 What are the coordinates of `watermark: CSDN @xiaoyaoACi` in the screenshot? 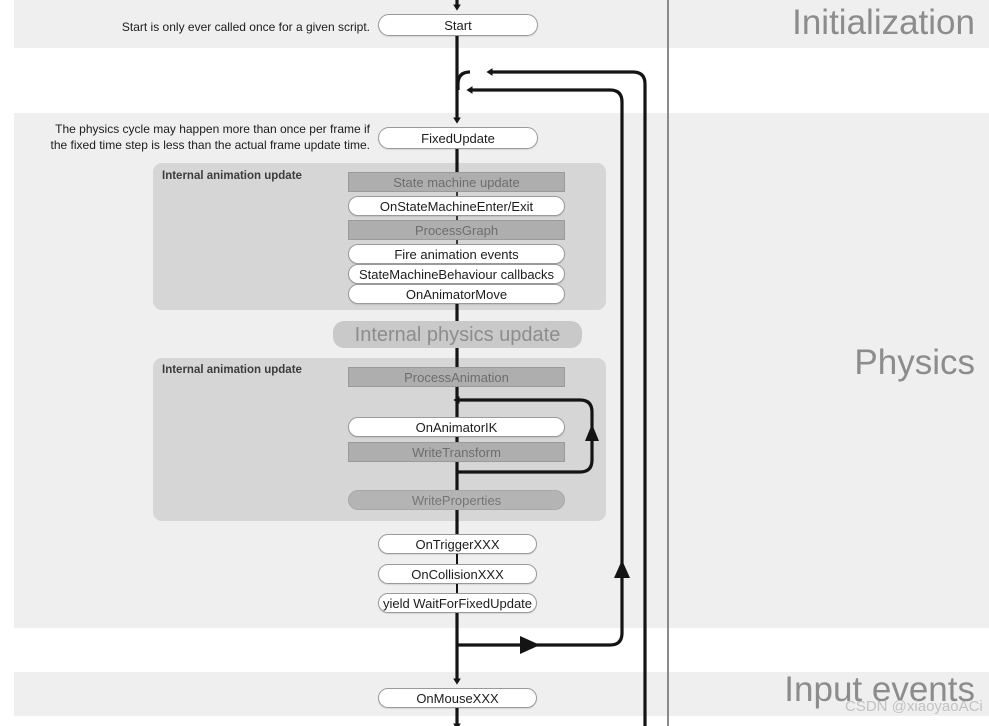 It's located at (914, 706).